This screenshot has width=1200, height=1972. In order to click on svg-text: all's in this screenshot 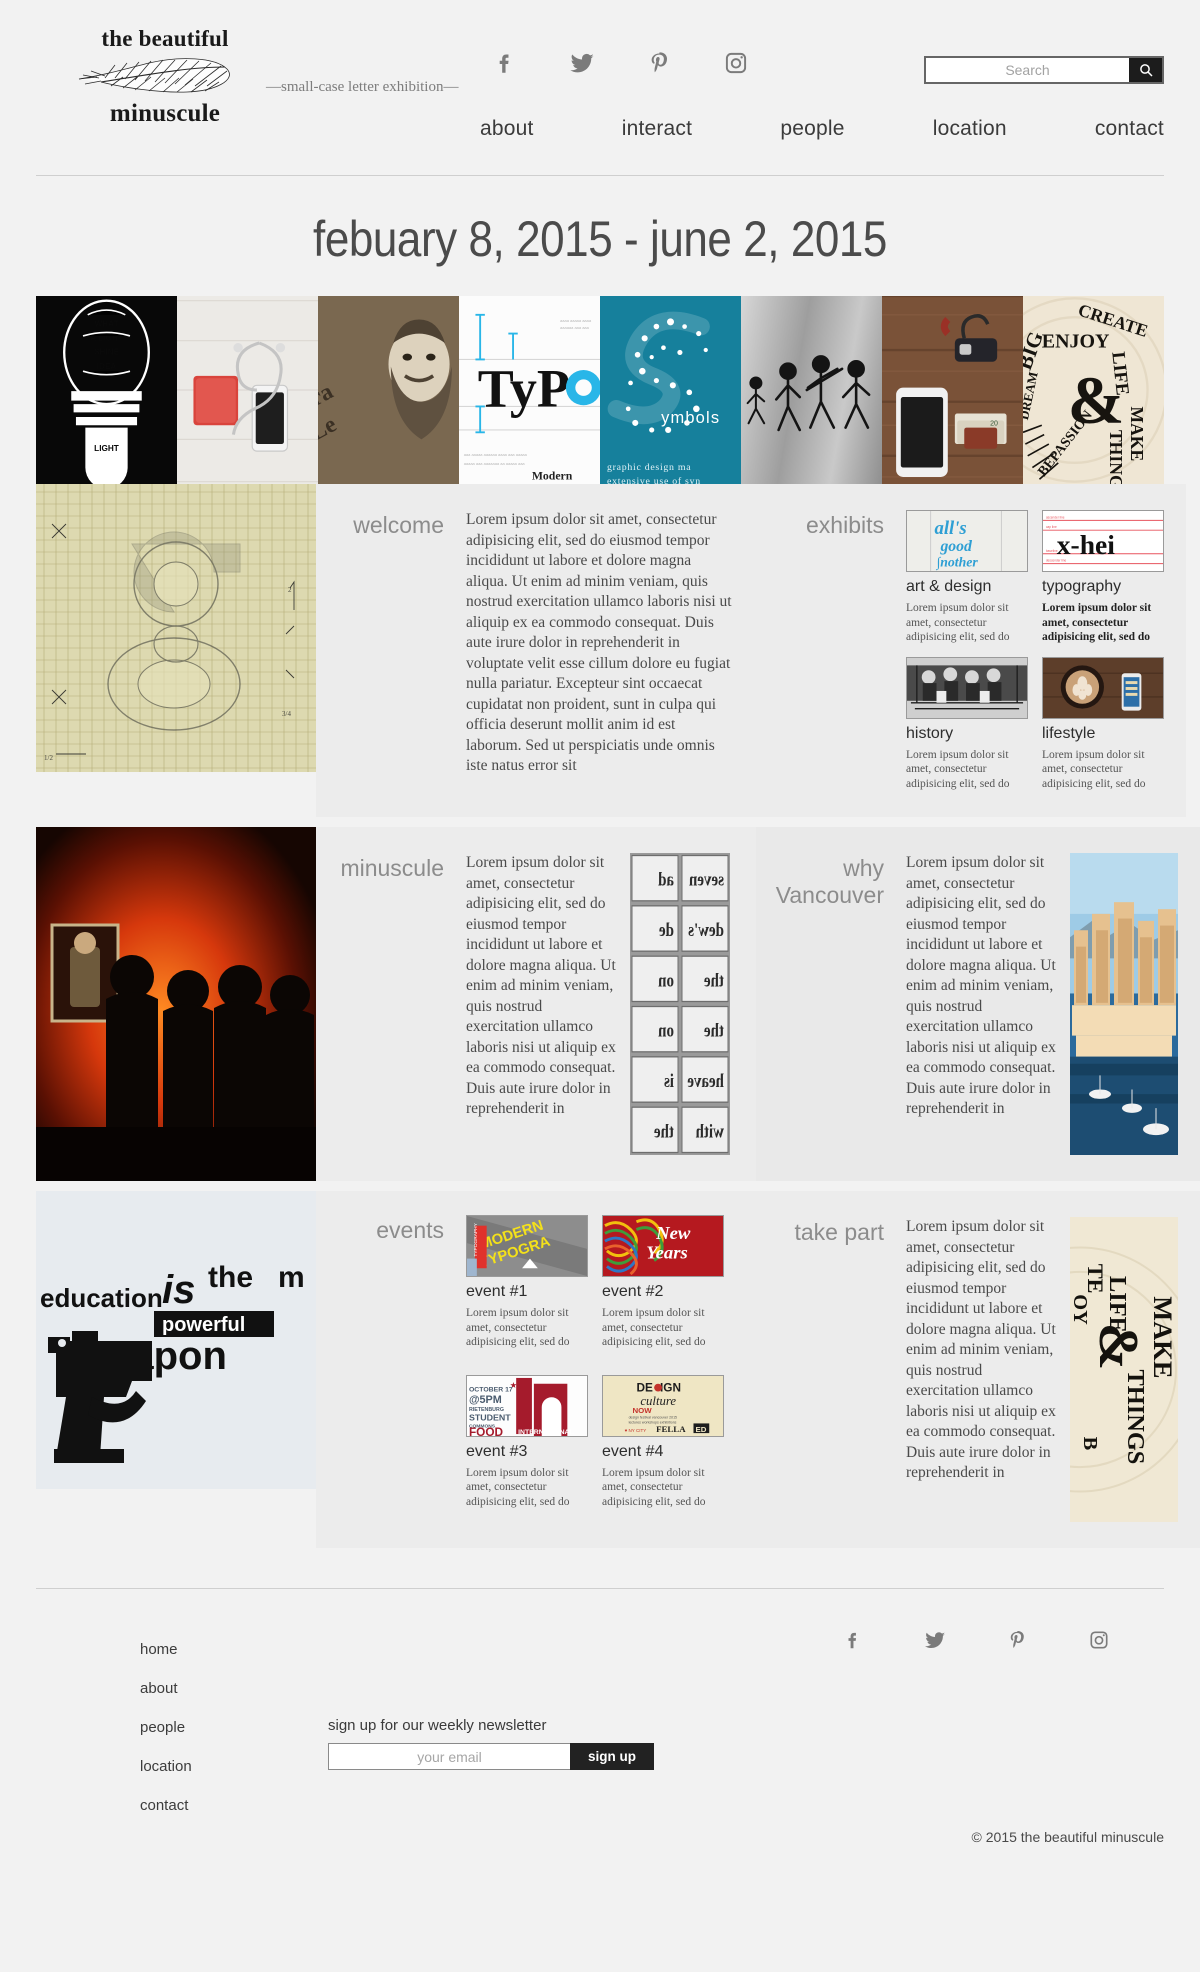, I will do `click(951, 528)`.